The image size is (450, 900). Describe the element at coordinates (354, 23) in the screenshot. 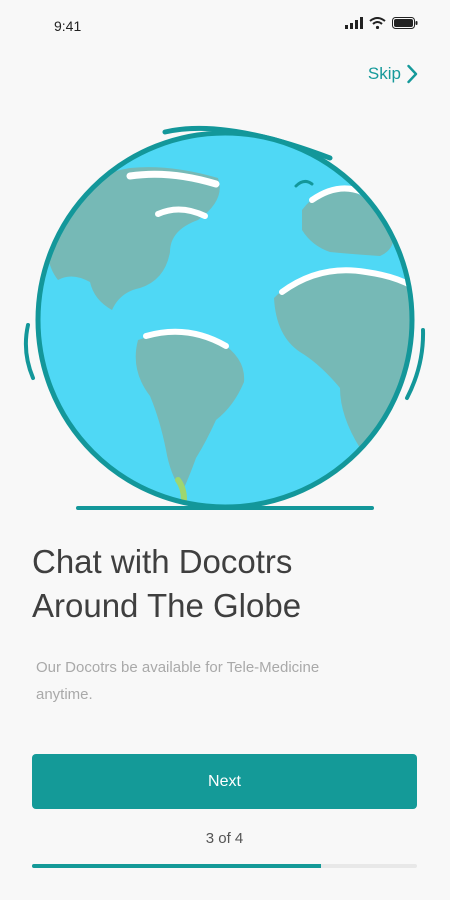

I see `signal-icon` at that location.